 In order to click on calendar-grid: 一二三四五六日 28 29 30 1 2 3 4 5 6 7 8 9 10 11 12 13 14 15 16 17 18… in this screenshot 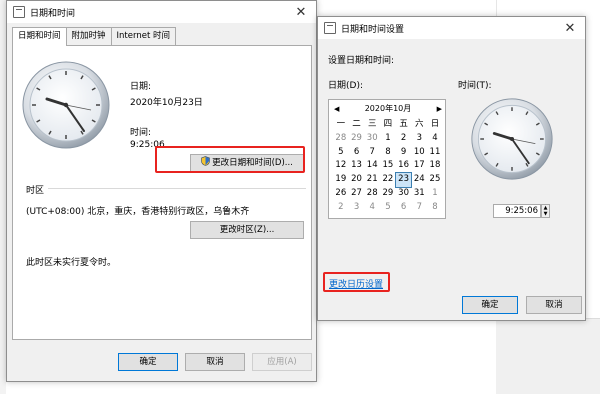, I will do `click(388, 166)`.